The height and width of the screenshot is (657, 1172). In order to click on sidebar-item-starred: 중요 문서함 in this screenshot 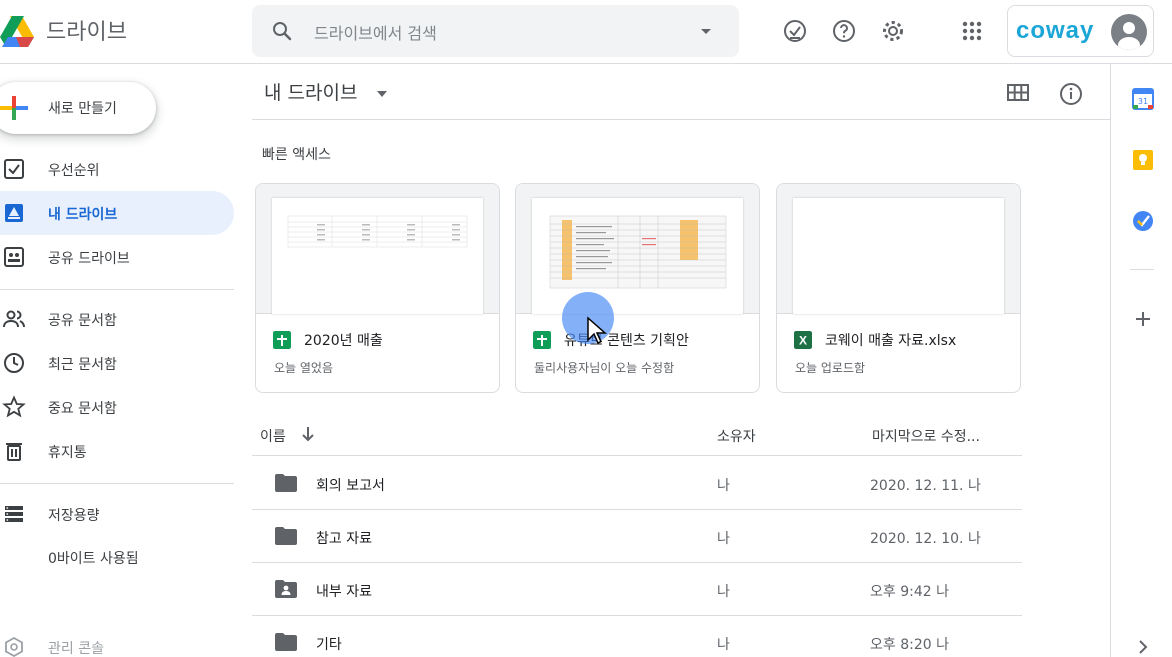, I will do `click(117, 407)`.